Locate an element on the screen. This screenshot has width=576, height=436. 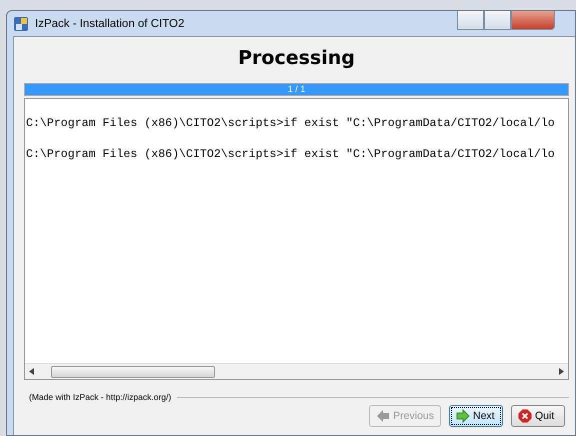
next-button: Next is located at coordinates (476, 416).